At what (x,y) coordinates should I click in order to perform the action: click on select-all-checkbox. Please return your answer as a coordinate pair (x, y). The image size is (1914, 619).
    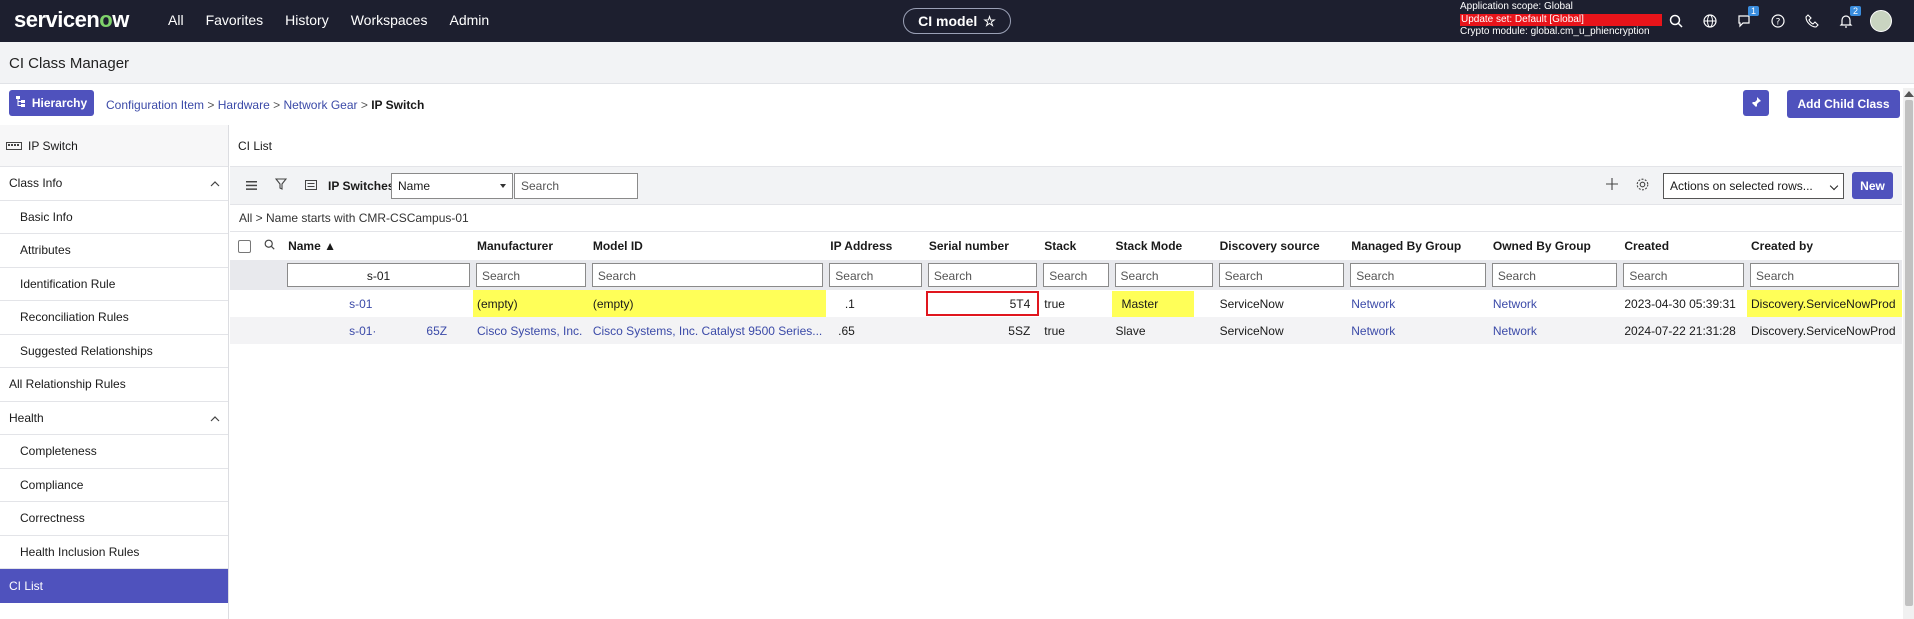
    Looking at the image, I should click on (244, 247).